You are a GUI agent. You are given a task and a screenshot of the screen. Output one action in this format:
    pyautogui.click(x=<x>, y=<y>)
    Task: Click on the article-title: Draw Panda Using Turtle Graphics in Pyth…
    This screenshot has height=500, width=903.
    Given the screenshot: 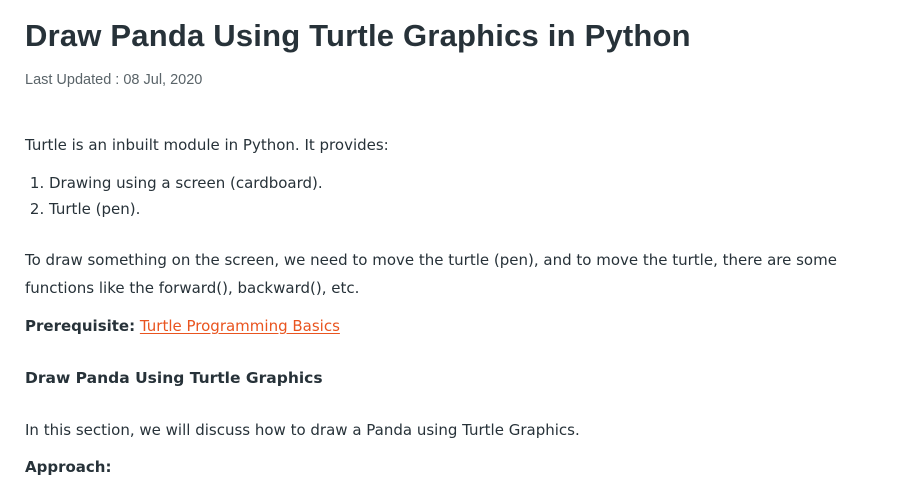 What is the action you would take?
    pyautogui.click(x=358, y=35)
    